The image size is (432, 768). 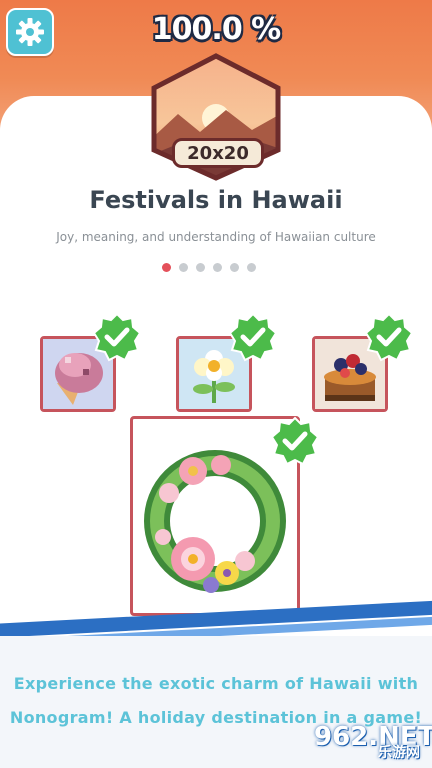 I want to click on collection-title: Festivals in Hawaii, so click(x=216, y=200).